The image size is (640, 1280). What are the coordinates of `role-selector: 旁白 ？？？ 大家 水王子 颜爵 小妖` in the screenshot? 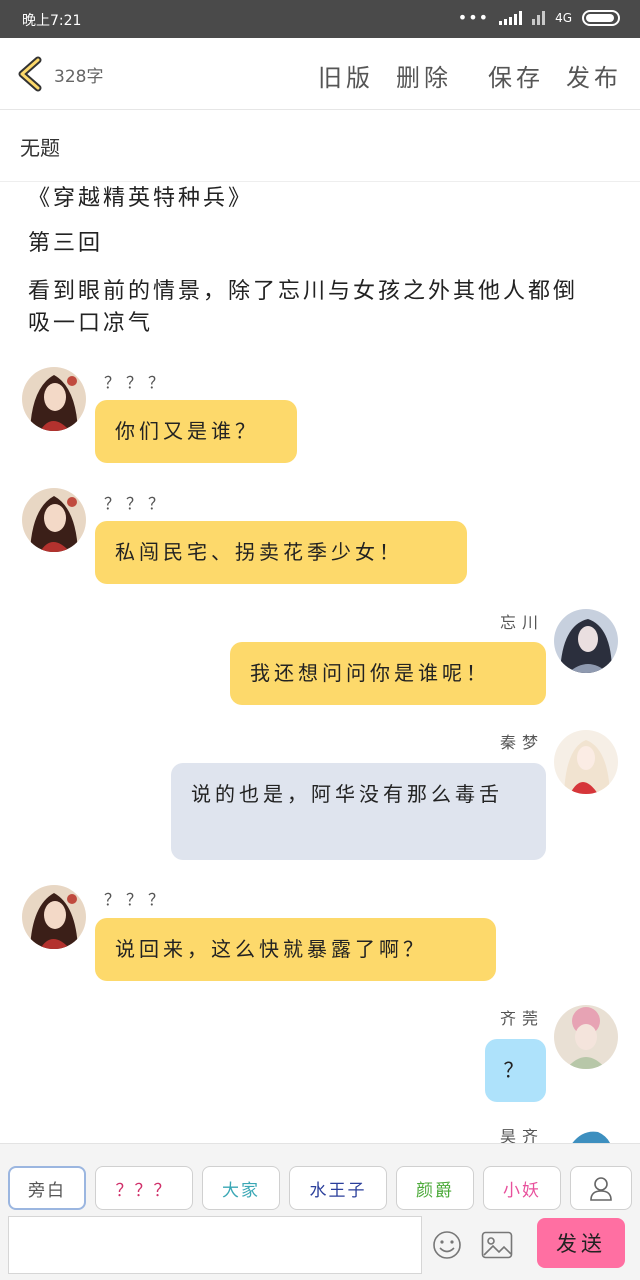 It's located at (320, 1188).